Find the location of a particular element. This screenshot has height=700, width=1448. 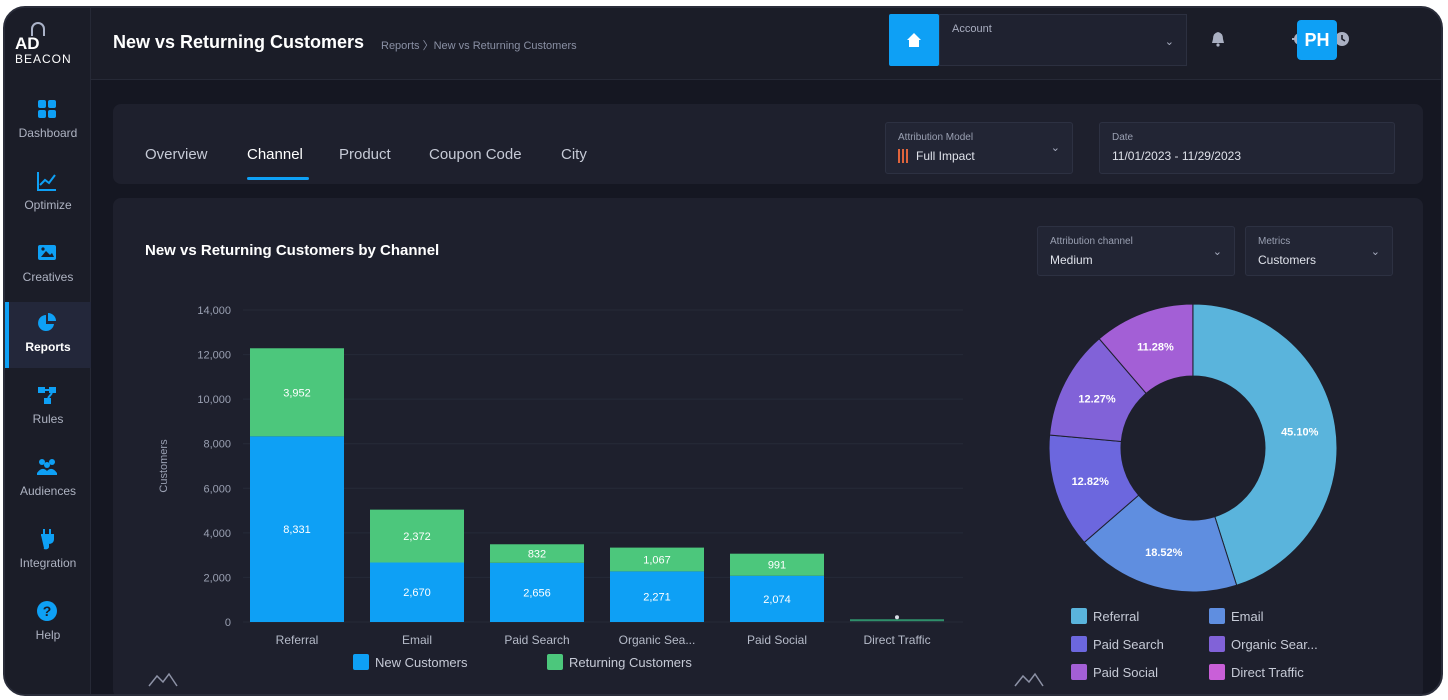

y-tick-label: 6,000 is located at coordinates (217, 489).